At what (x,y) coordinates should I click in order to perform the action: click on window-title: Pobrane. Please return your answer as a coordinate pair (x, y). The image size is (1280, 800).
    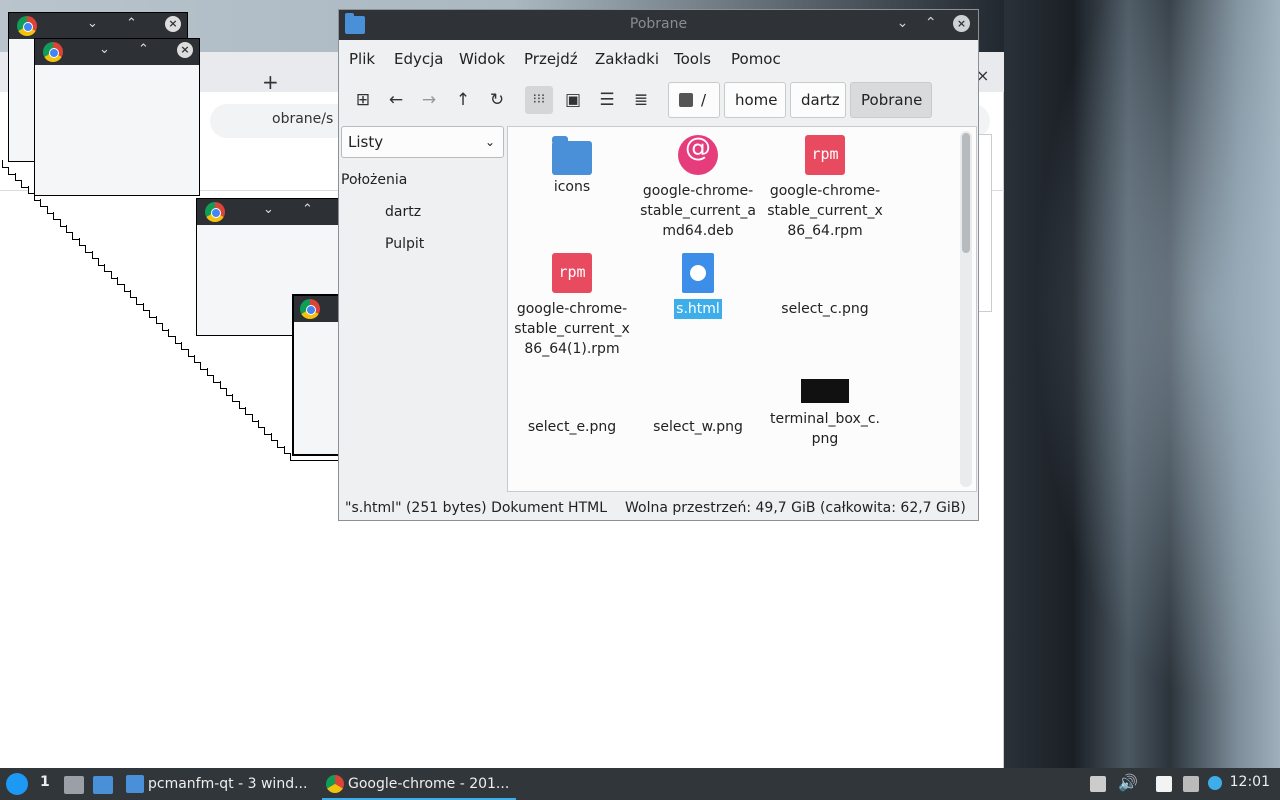
    Looking at the image, I should click on (658, 24).